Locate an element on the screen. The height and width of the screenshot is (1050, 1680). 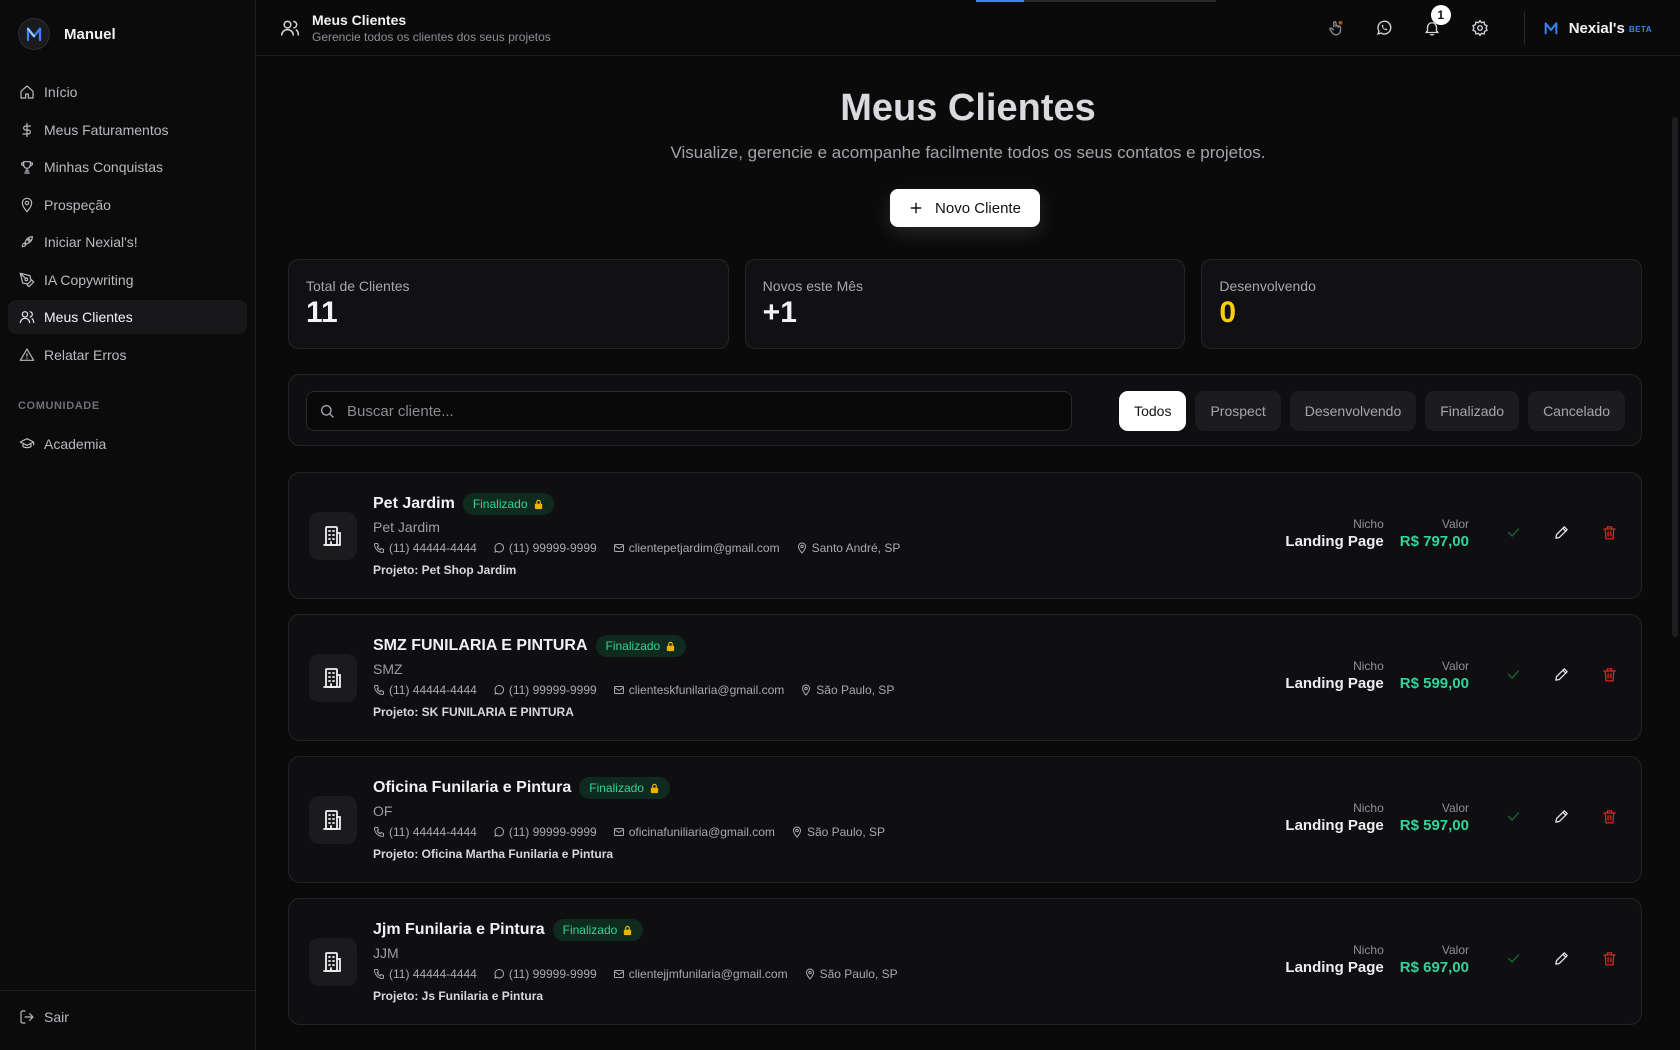
whatsapp-button is located at coordinates (1384, 28).